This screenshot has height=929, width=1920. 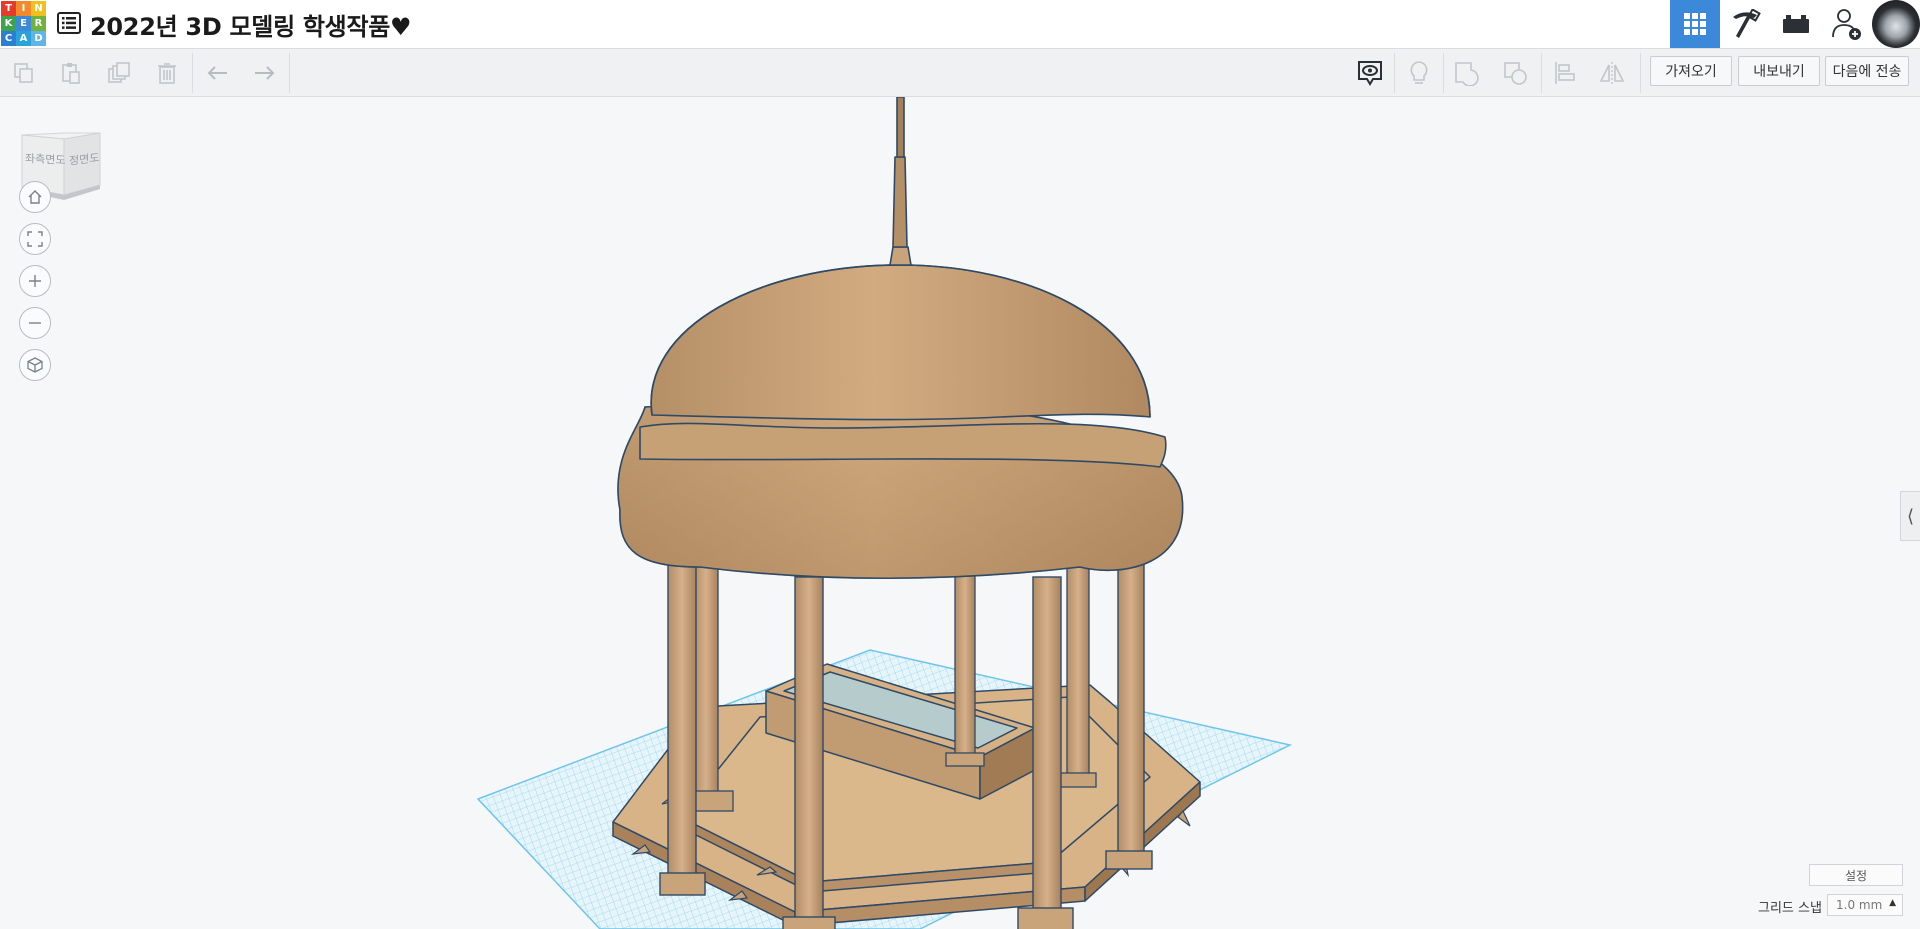 I want to click on copy-icon, so click(x=23, y=73).